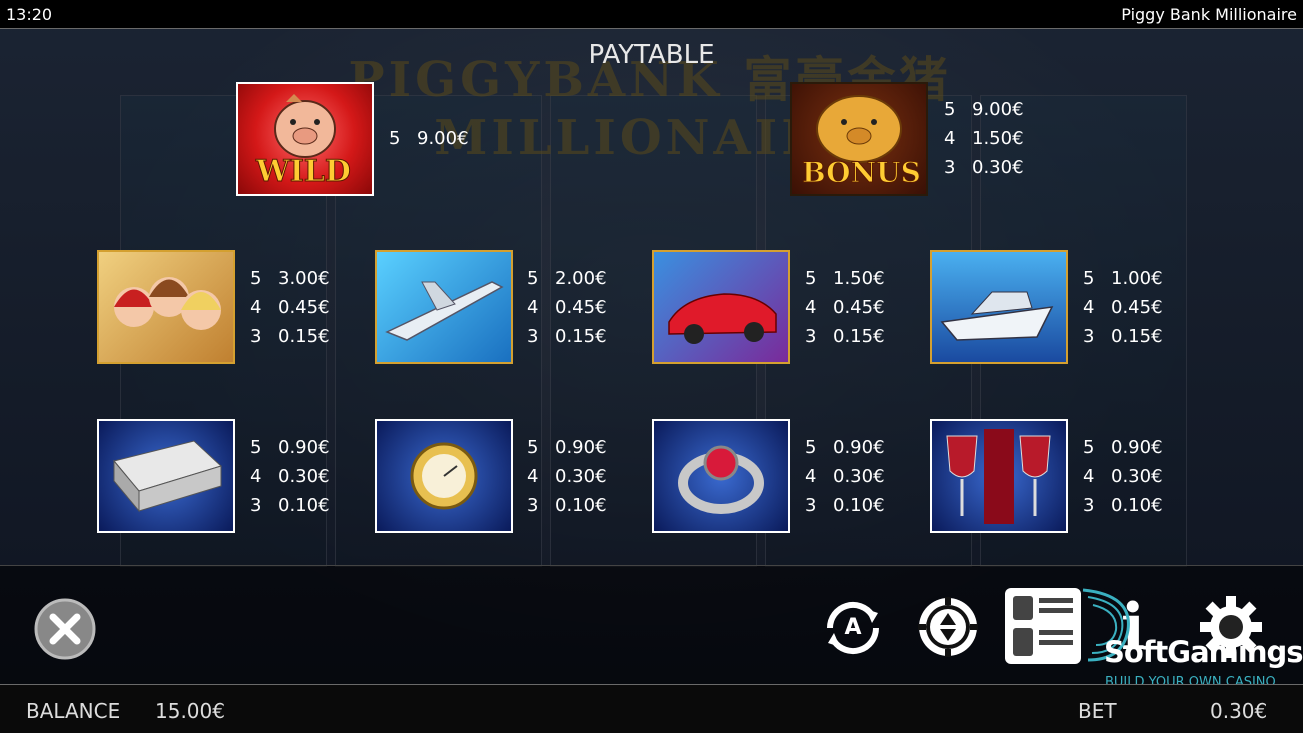  What do you see at coordinates (304, 278) in the screenshot?
I see `pay-amount: 3.00€` at bounding box center [304, 278].